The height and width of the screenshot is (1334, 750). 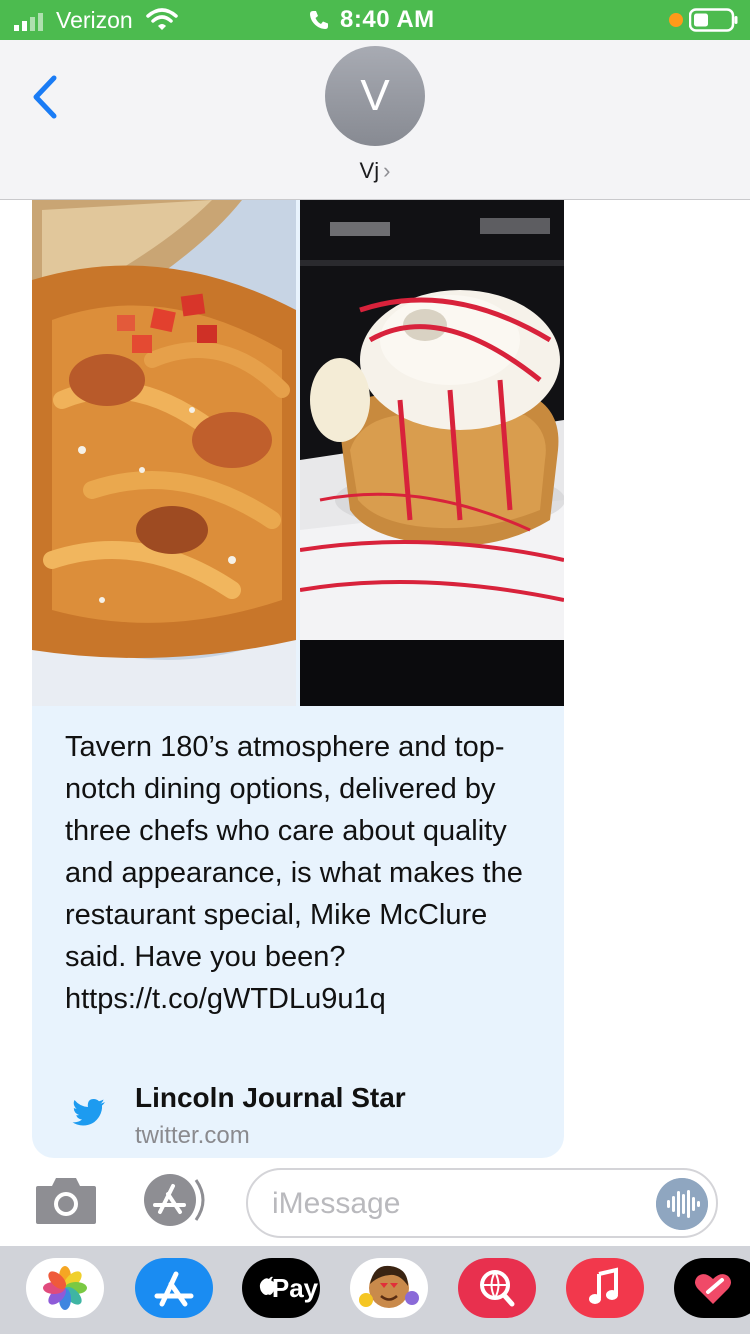 I want to click on dessert-with-ice-cream-photo, so click(x=432, y=453).